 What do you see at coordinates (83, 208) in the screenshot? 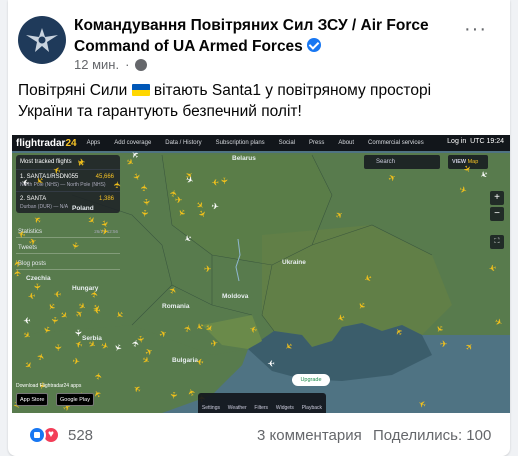
I see `map-label-poland: Poland` at bounding box center [83, 208].